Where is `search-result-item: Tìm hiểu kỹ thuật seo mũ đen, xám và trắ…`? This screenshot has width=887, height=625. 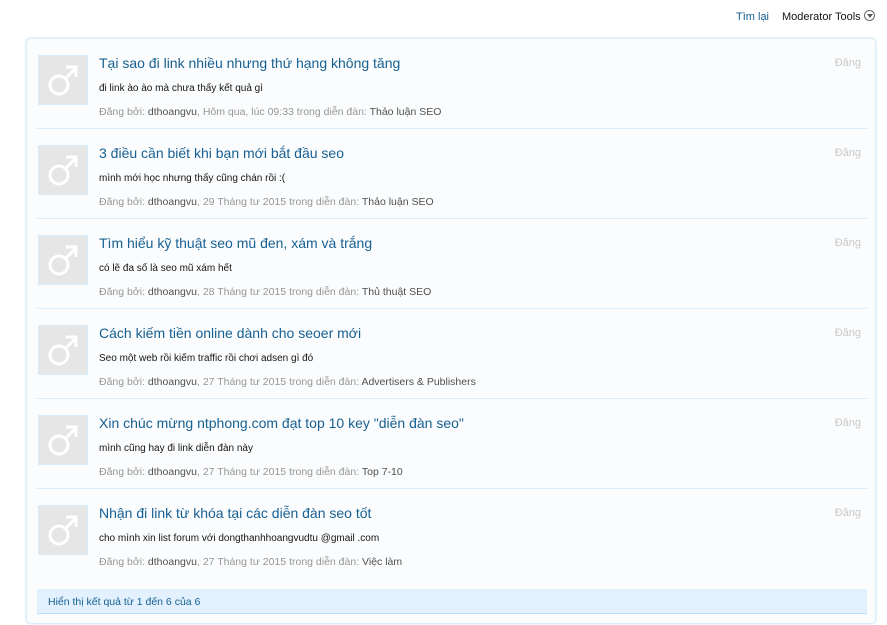 search-result-item: Tìm hiểu kỹ thuật seo mũ đen, xám và trắ… is located at coordinates (452, 264).